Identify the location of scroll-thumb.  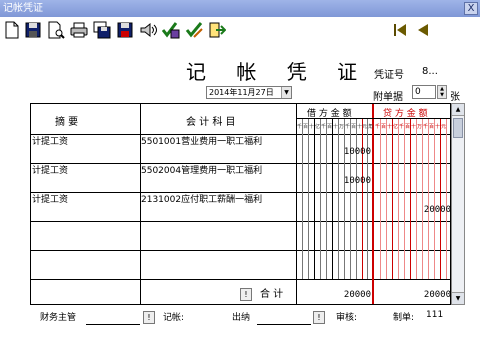
(458, 128).